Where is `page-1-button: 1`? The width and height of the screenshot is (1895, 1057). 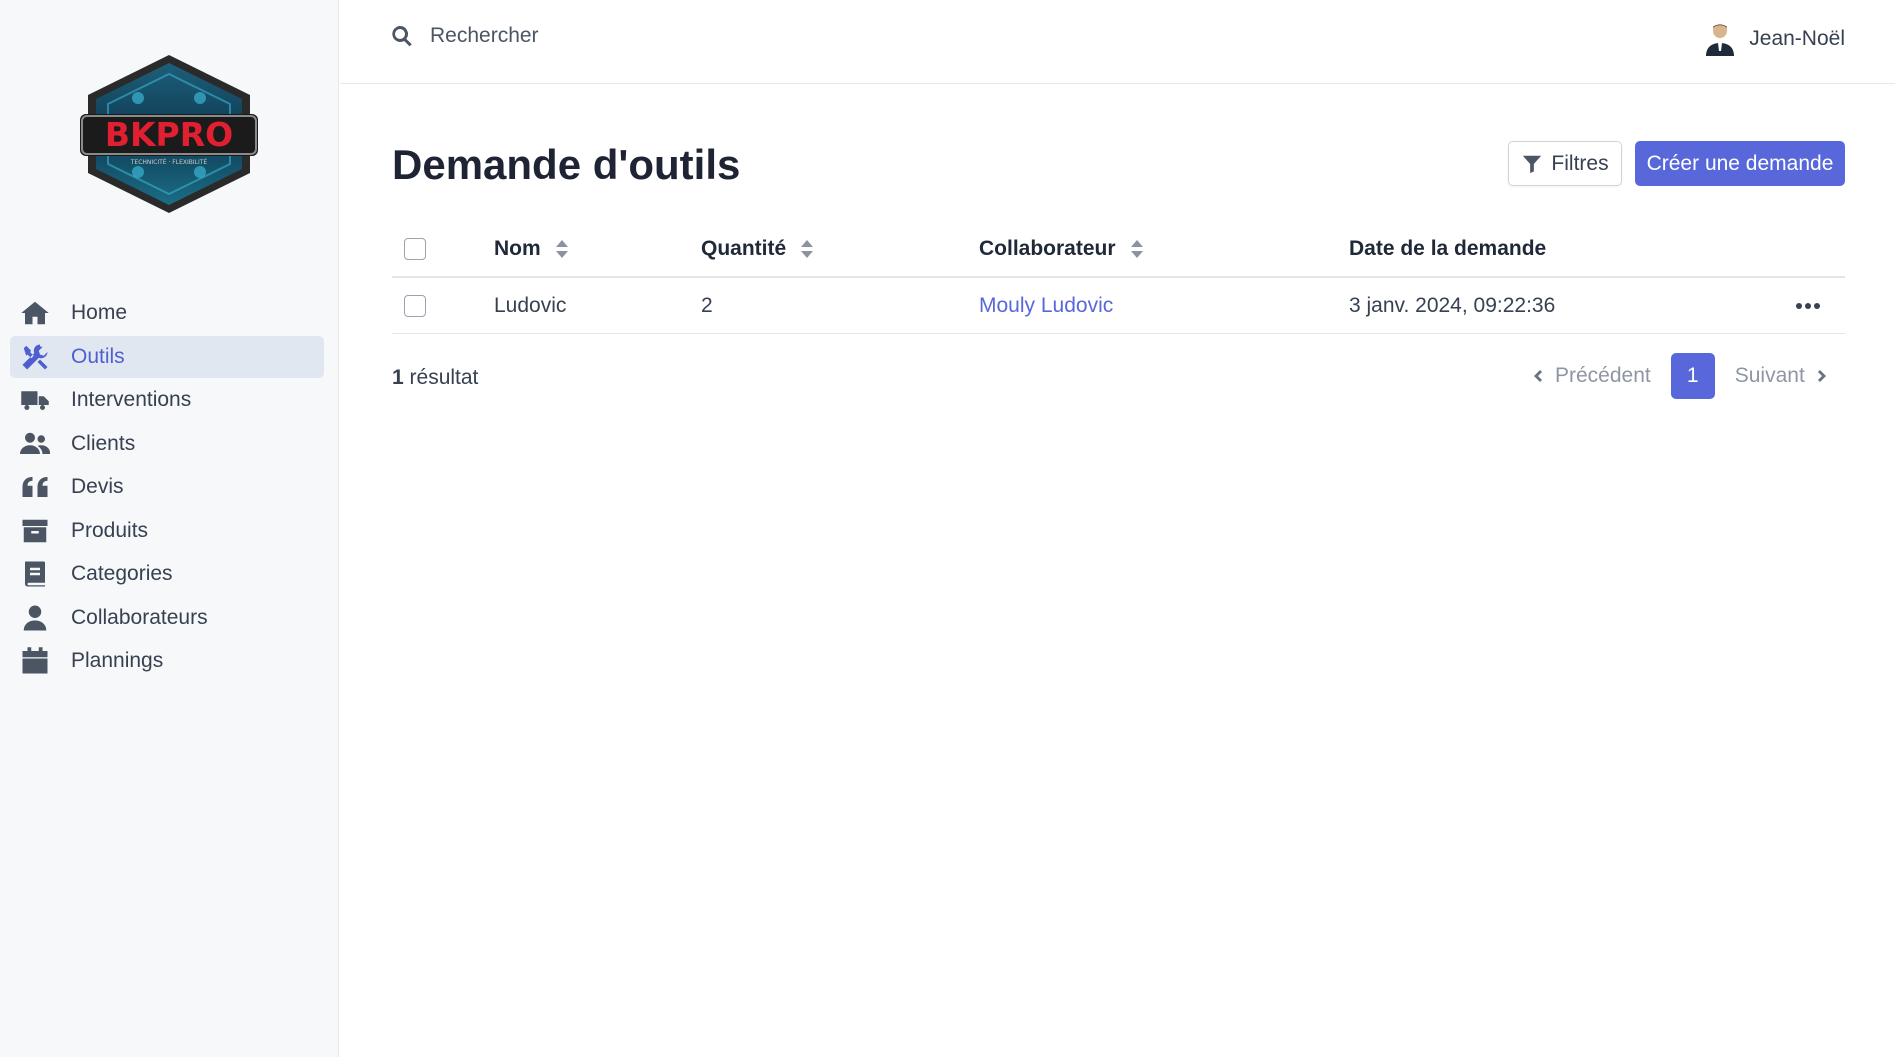
page-1-button: 1 is located at coordinates (1692, 376).